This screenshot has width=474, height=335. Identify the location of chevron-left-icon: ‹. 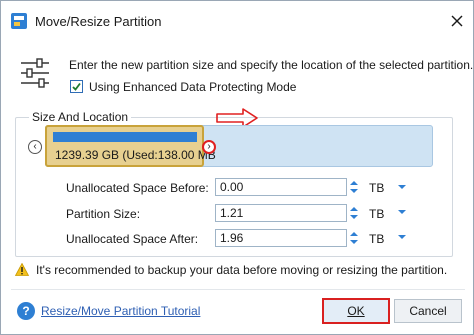
(35, 146).